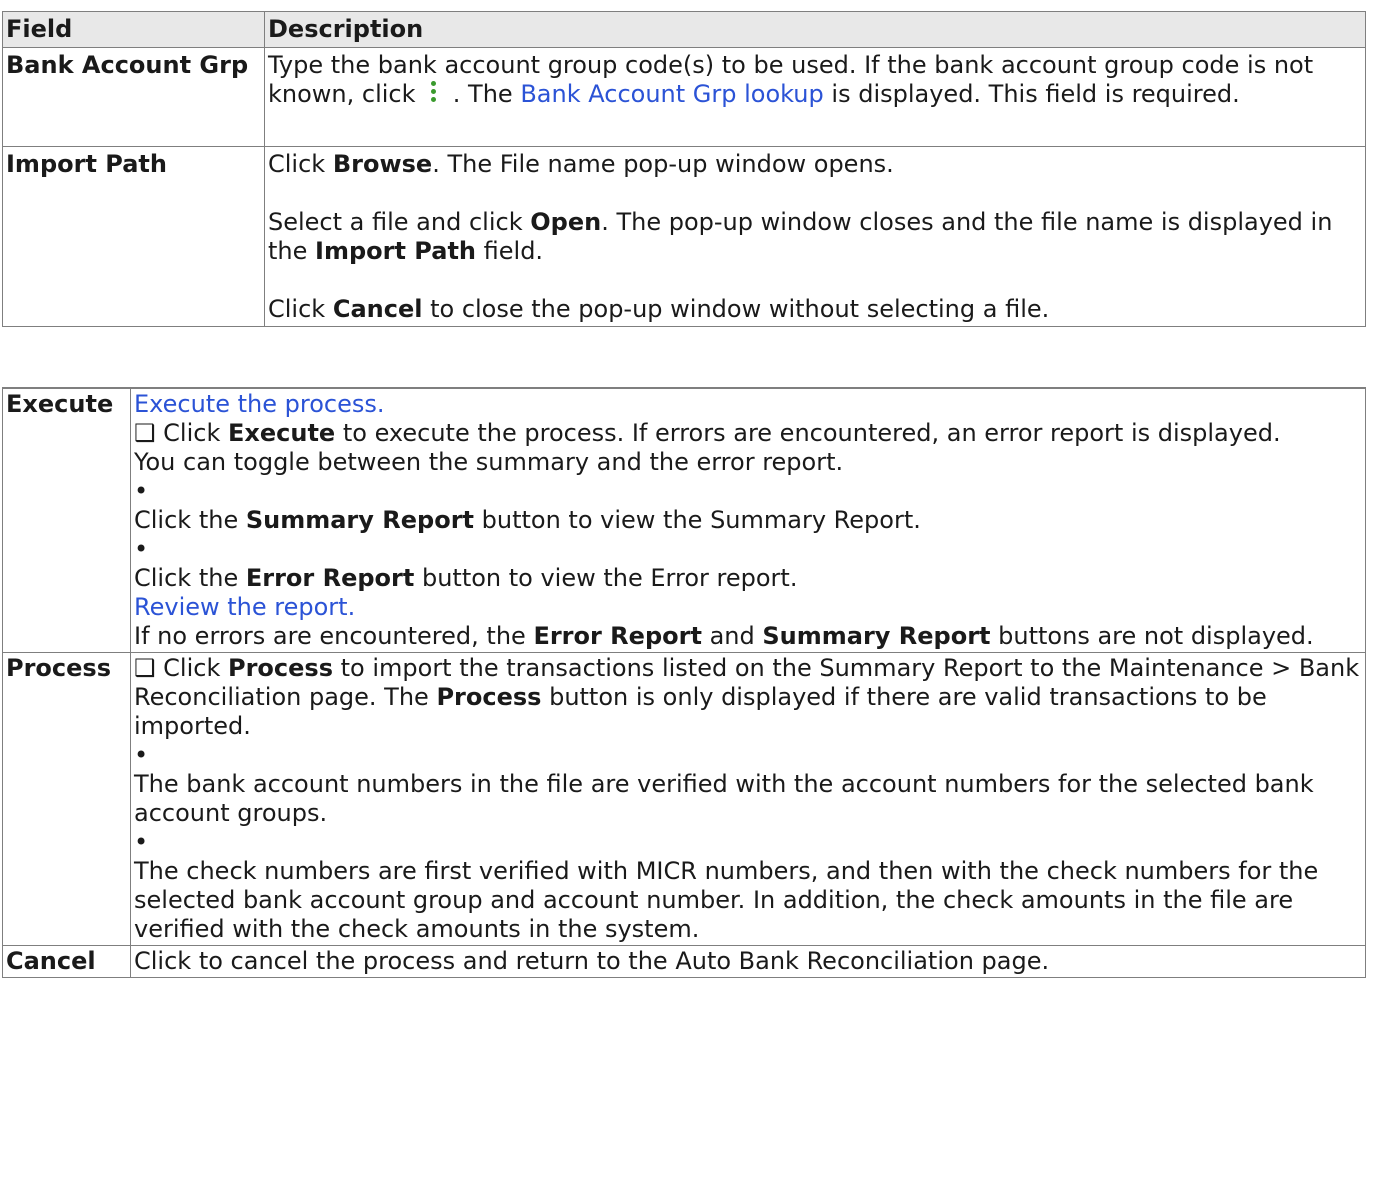 The height and width of the screenshot is (1183, 1381). What do you see at coordinates (748, 607) in the screenshot?
I see `review-report-link: Review the report.` at bounding box center [748, 607].